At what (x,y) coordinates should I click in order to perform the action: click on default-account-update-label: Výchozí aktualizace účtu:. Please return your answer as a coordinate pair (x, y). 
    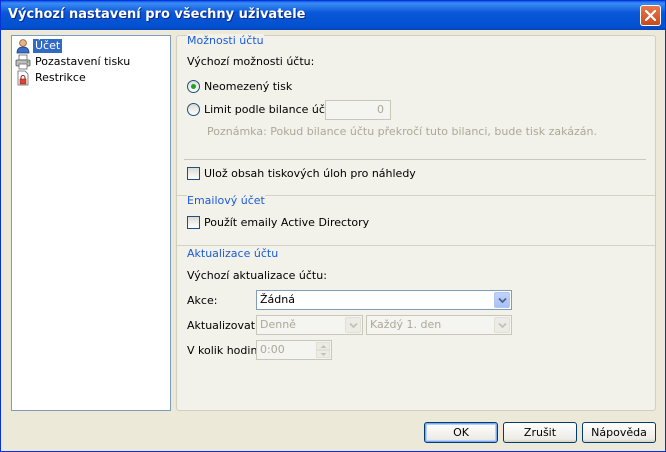
    Looking at the image, I should click on (257, 275).